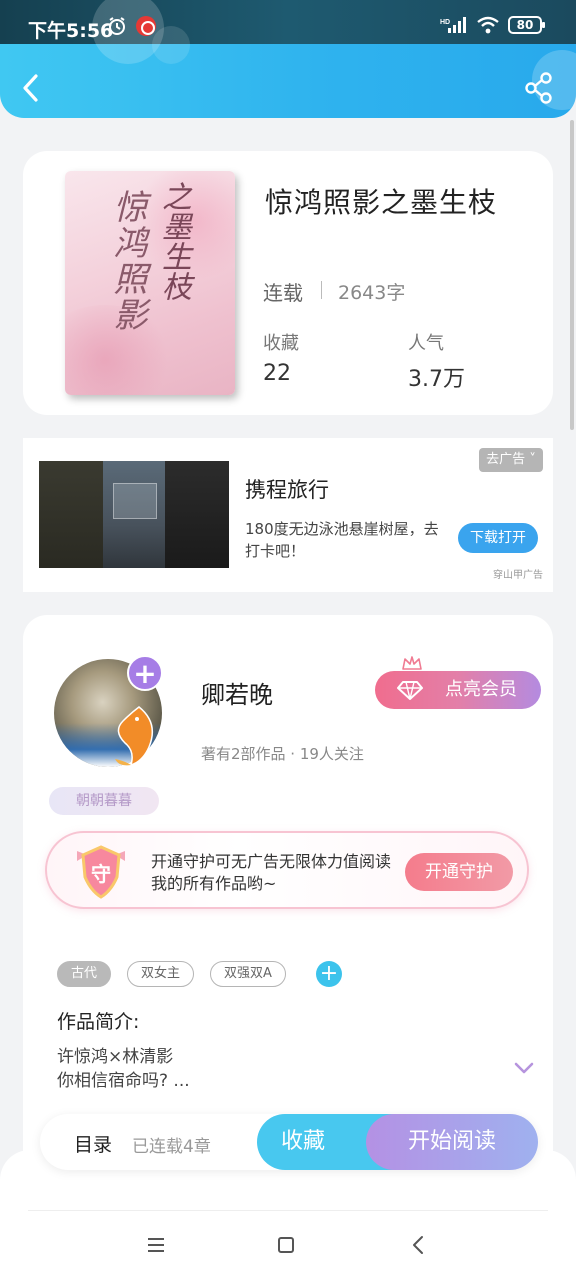  Describe the element at coordinates (418, 1245) in the screenshot. I see `back-nav-icon` at that location.